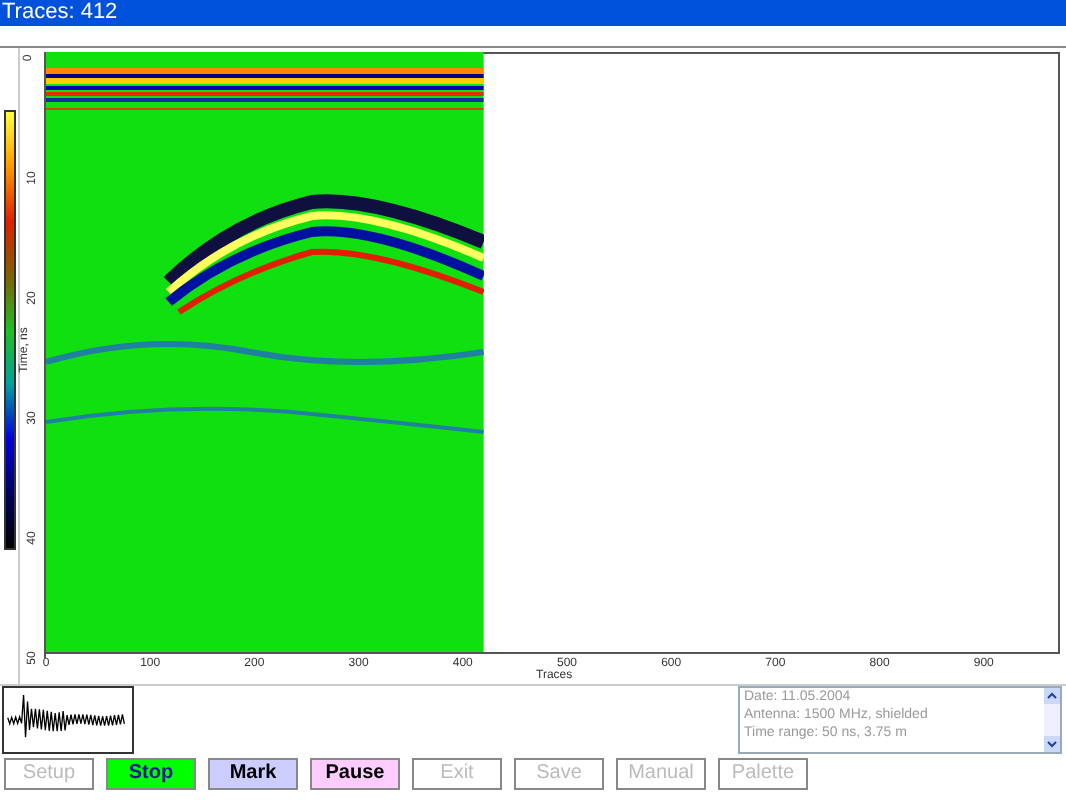 The image size is (1066, 800). What do you see at coordinates (151, 774) in the screenshot?
I see `toolbar-button: Stop` at bounding box center [151, 774].